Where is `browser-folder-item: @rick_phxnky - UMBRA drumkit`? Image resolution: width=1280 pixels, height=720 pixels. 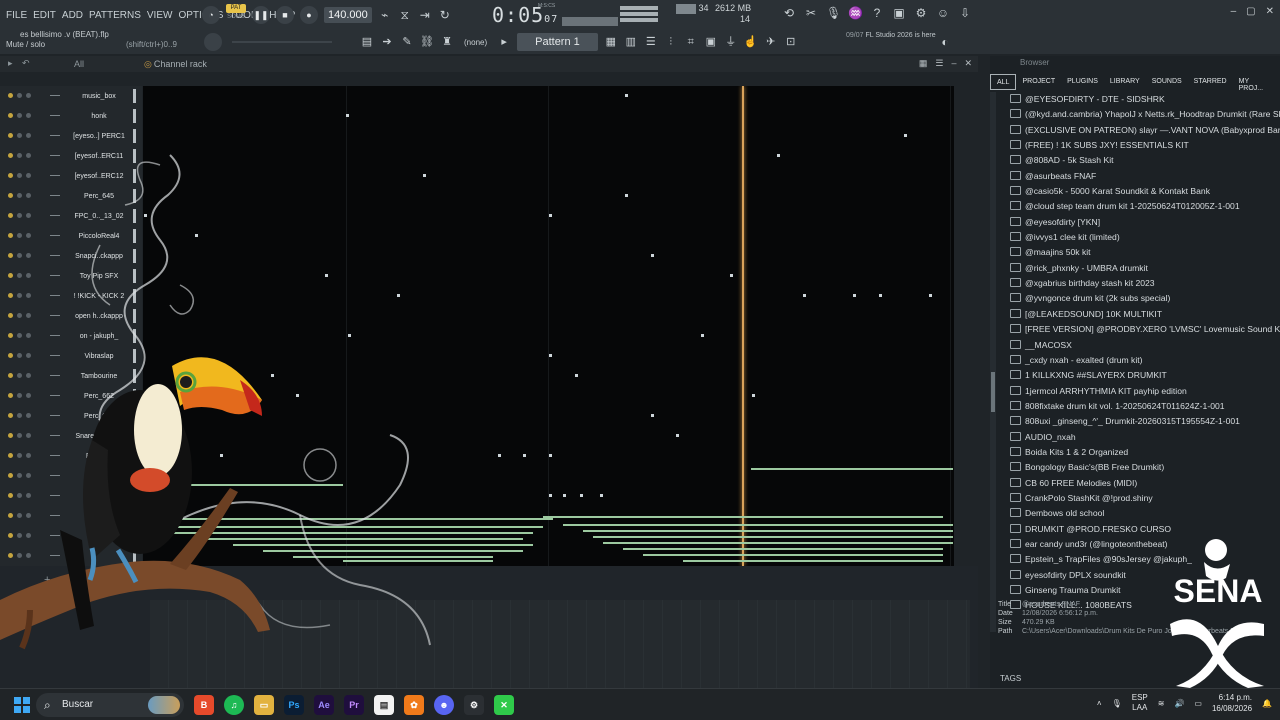
browser-folder-item: @rick_phxnky - UMBRA drumkit is located at coordinates (1145, 268).